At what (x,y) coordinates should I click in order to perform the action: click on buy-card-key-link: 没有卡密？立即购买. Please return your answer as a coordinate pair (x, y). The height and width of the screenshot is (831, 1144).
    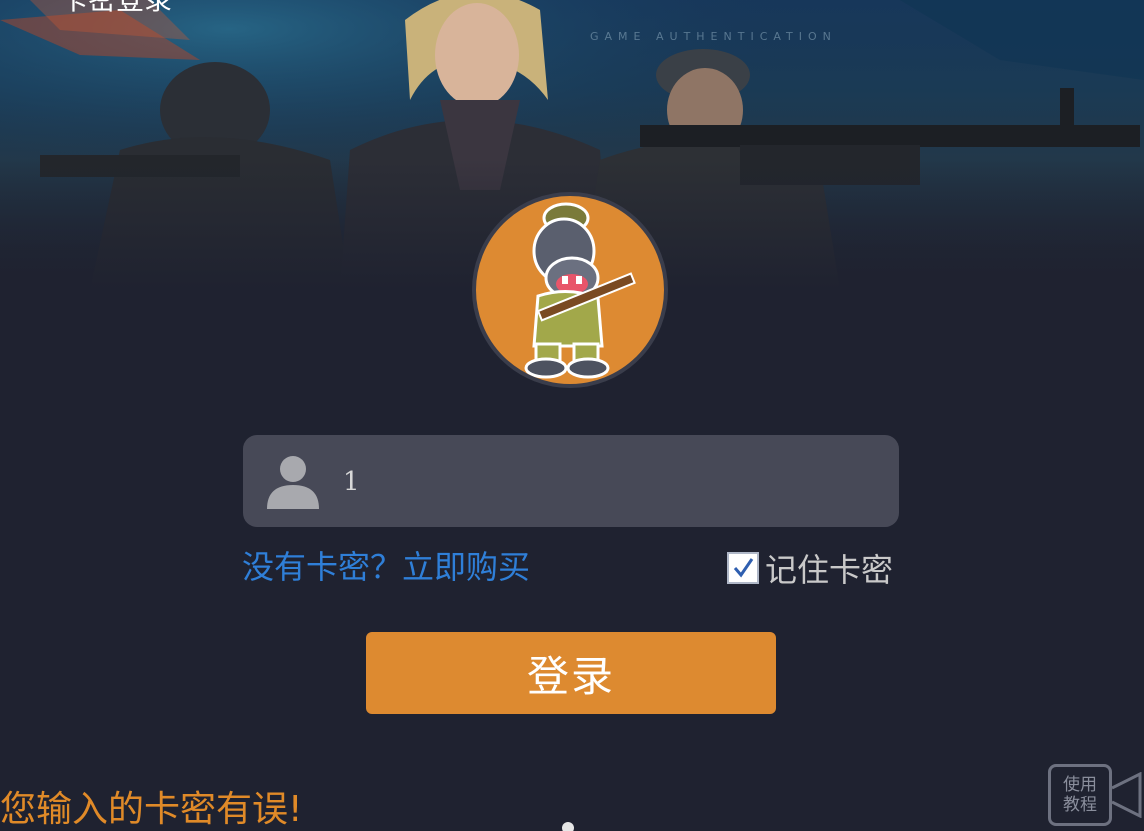
    Looking at the image, I should click on (386, 565).